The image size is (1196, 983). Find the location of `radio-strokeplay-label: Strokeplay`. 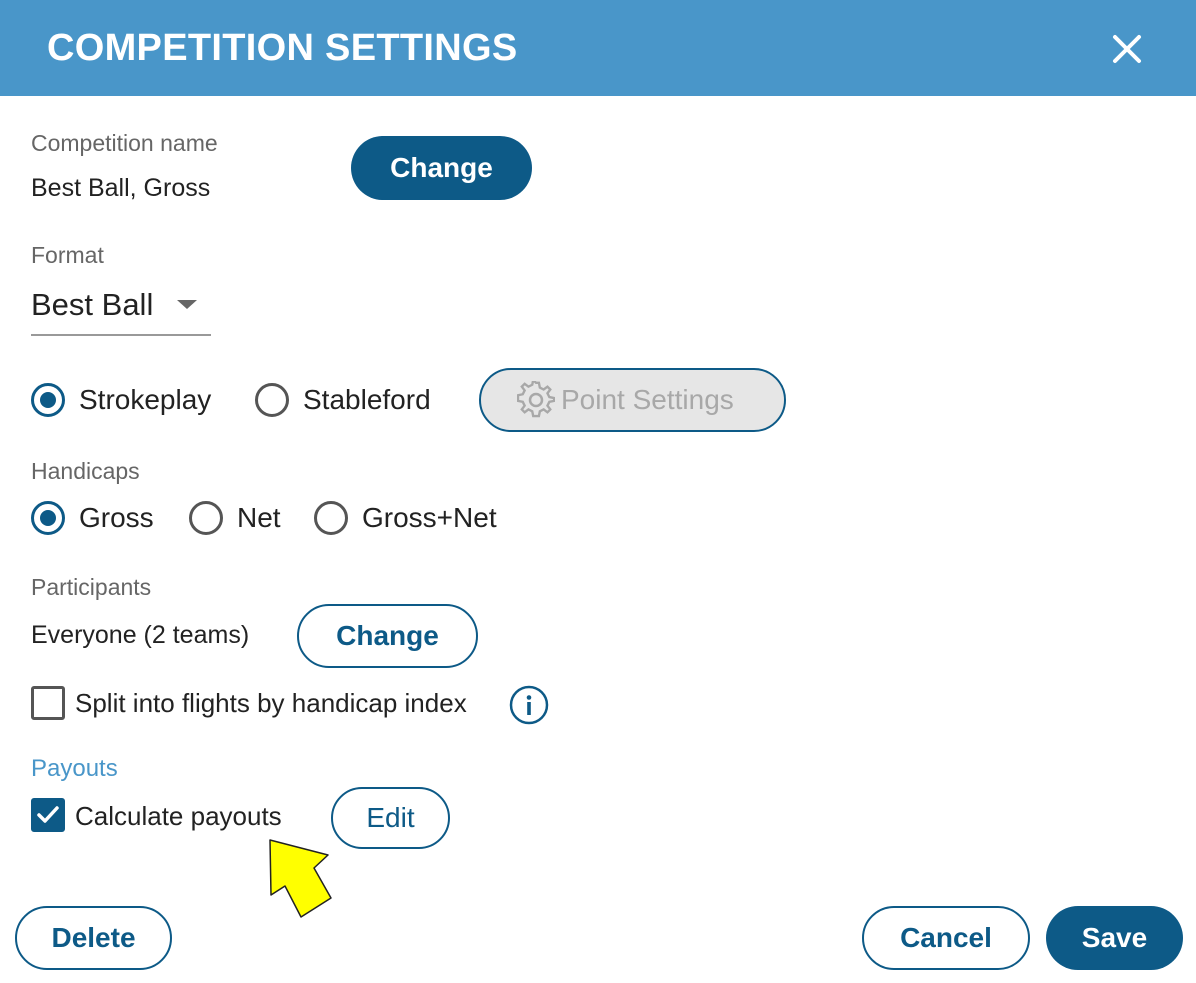

radio-strokeplay-label: Strokeplay is located at coordinates (145, 400).